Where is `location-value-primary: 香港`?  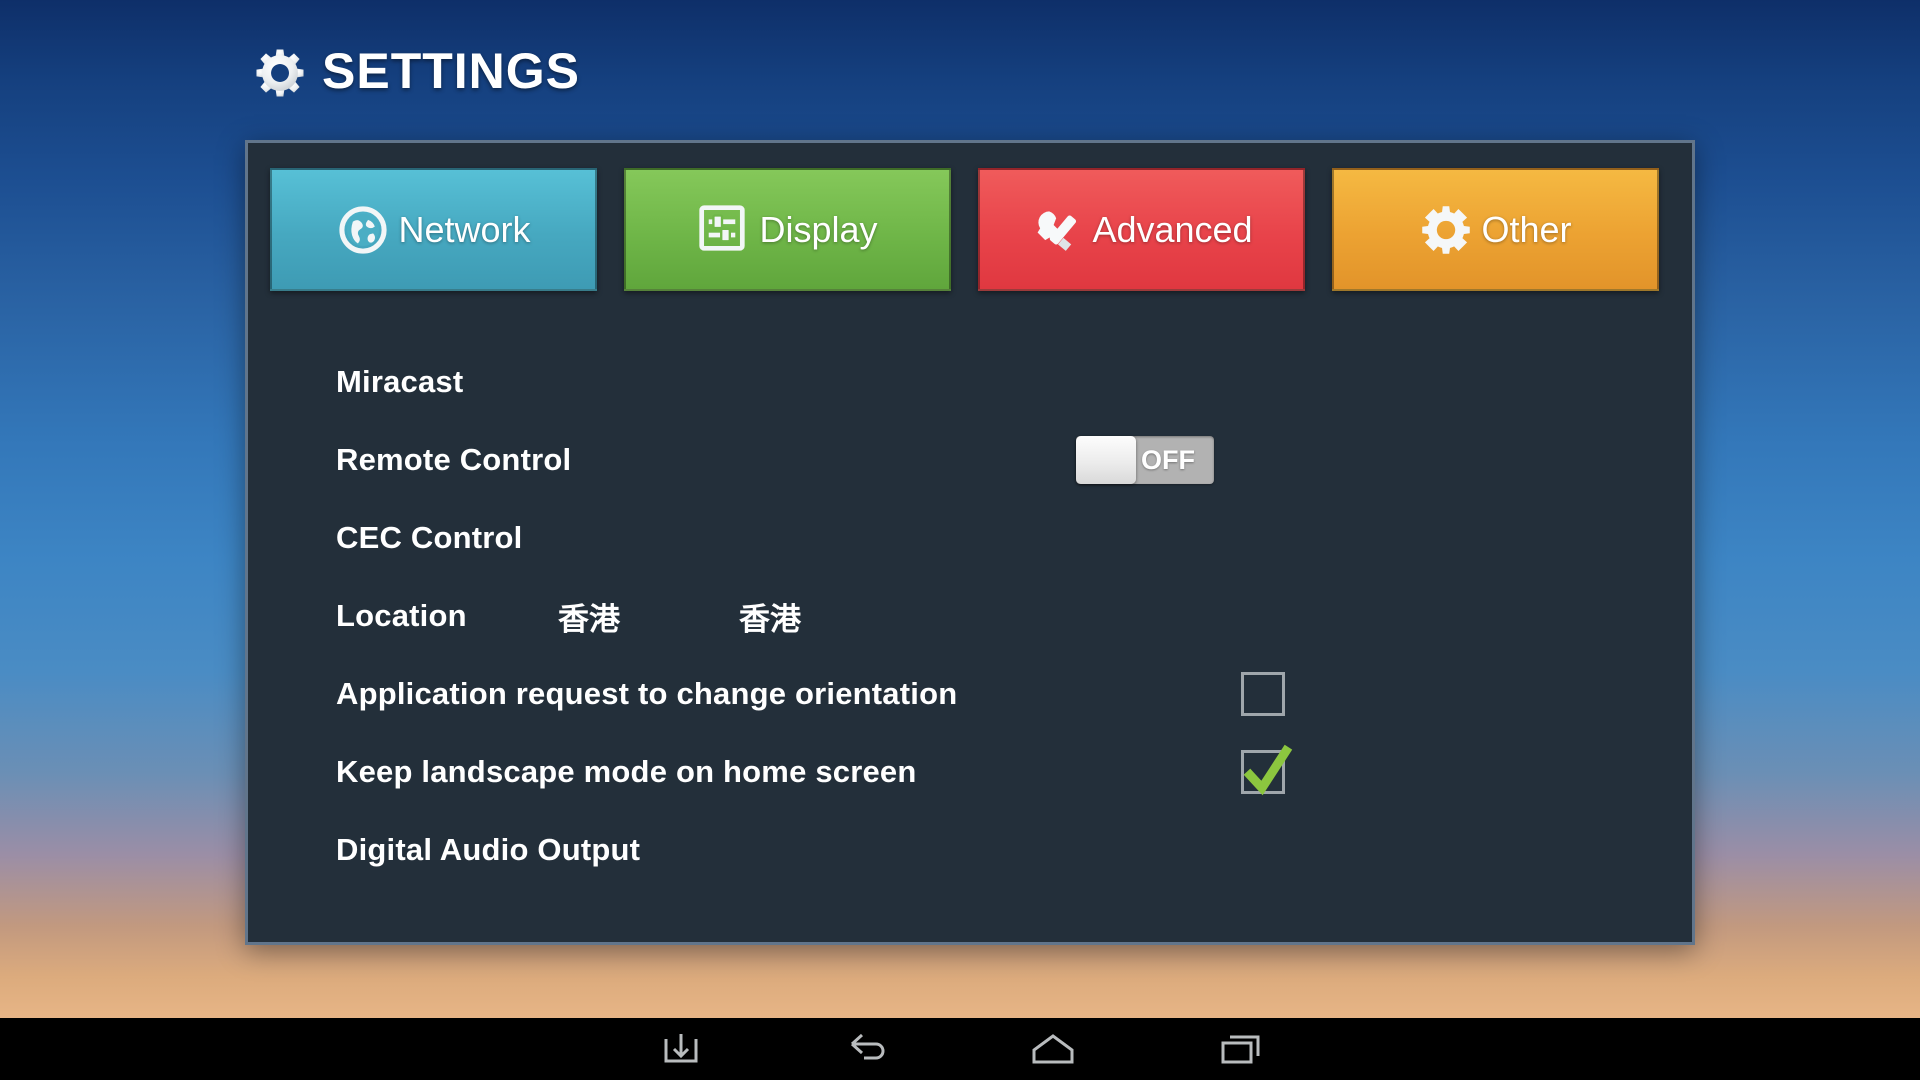
location-value-primary: 香港 is located at coordinates (589, 616).